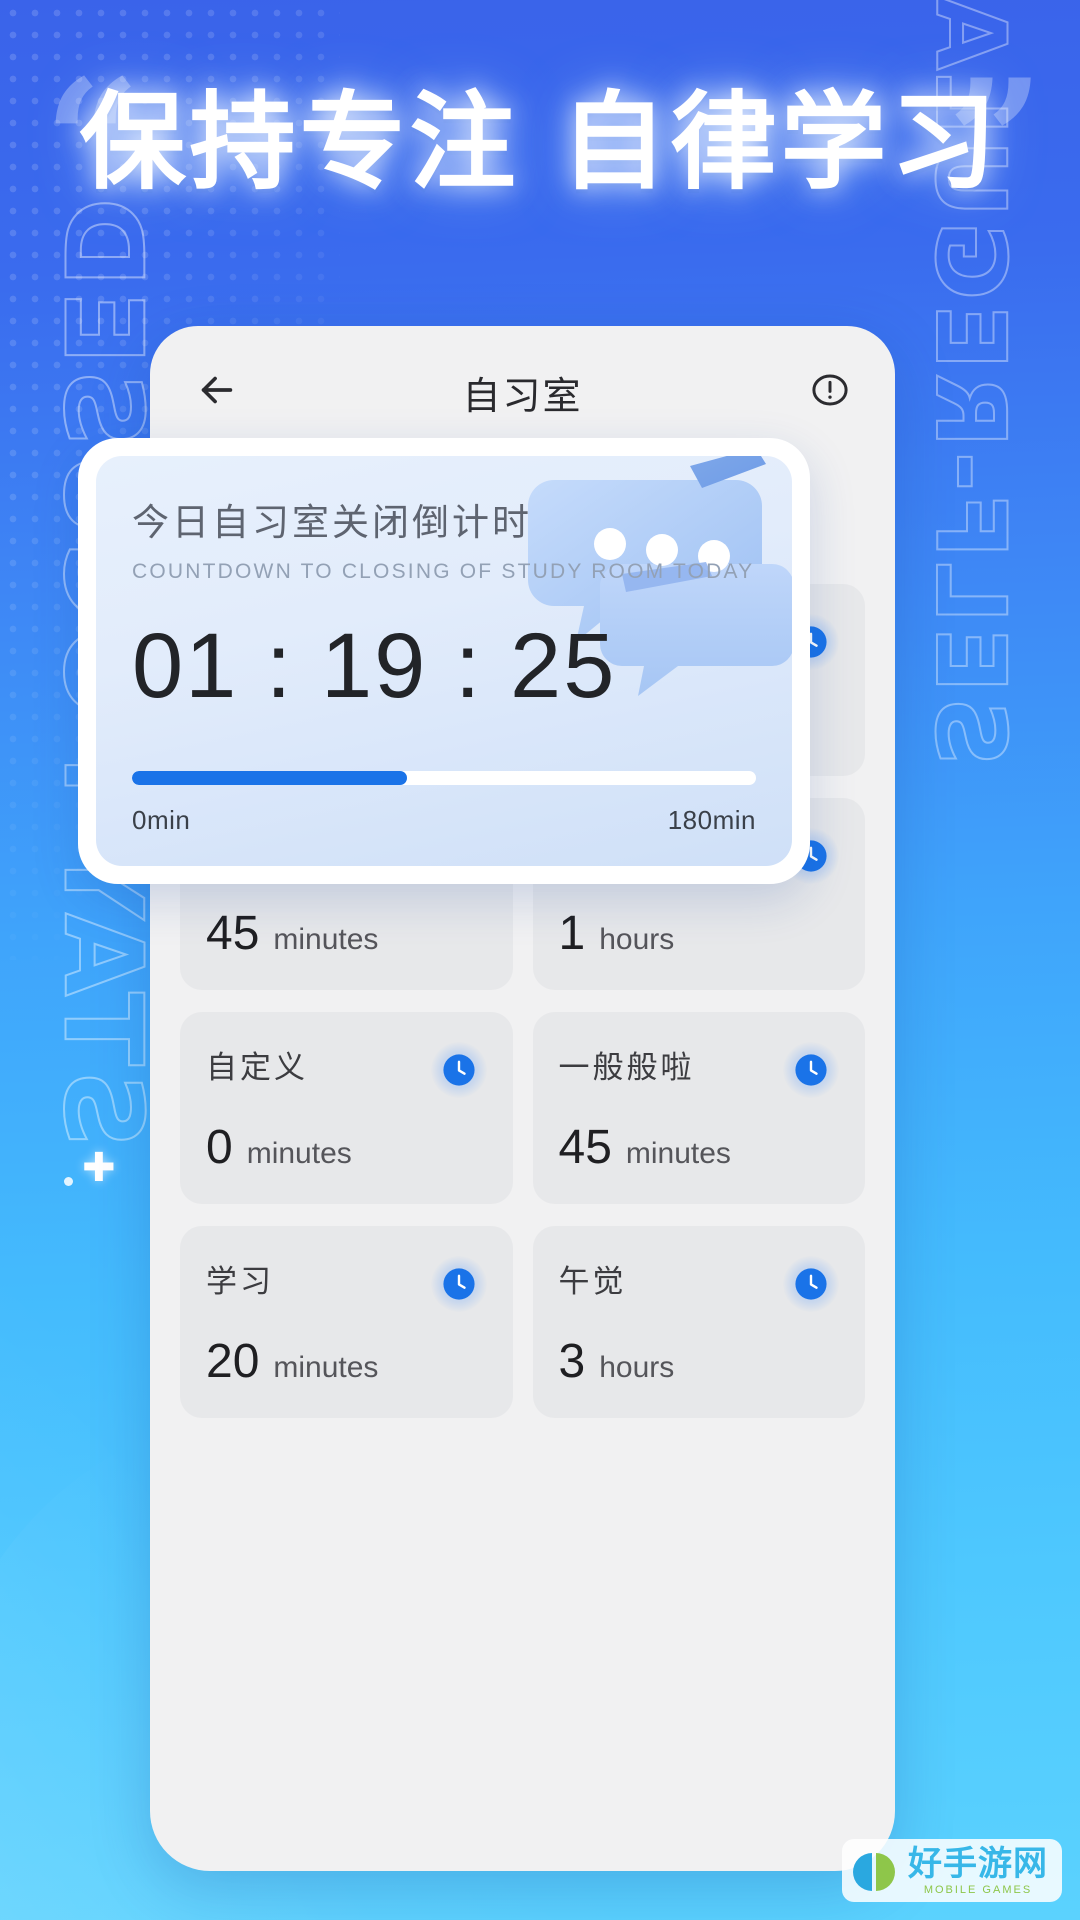 The image size is (1080, 1920). What do you see at coordinates (233, 1361) in the screenshot?
I see `preset-value: 20` at bounding box center [233, 1361].